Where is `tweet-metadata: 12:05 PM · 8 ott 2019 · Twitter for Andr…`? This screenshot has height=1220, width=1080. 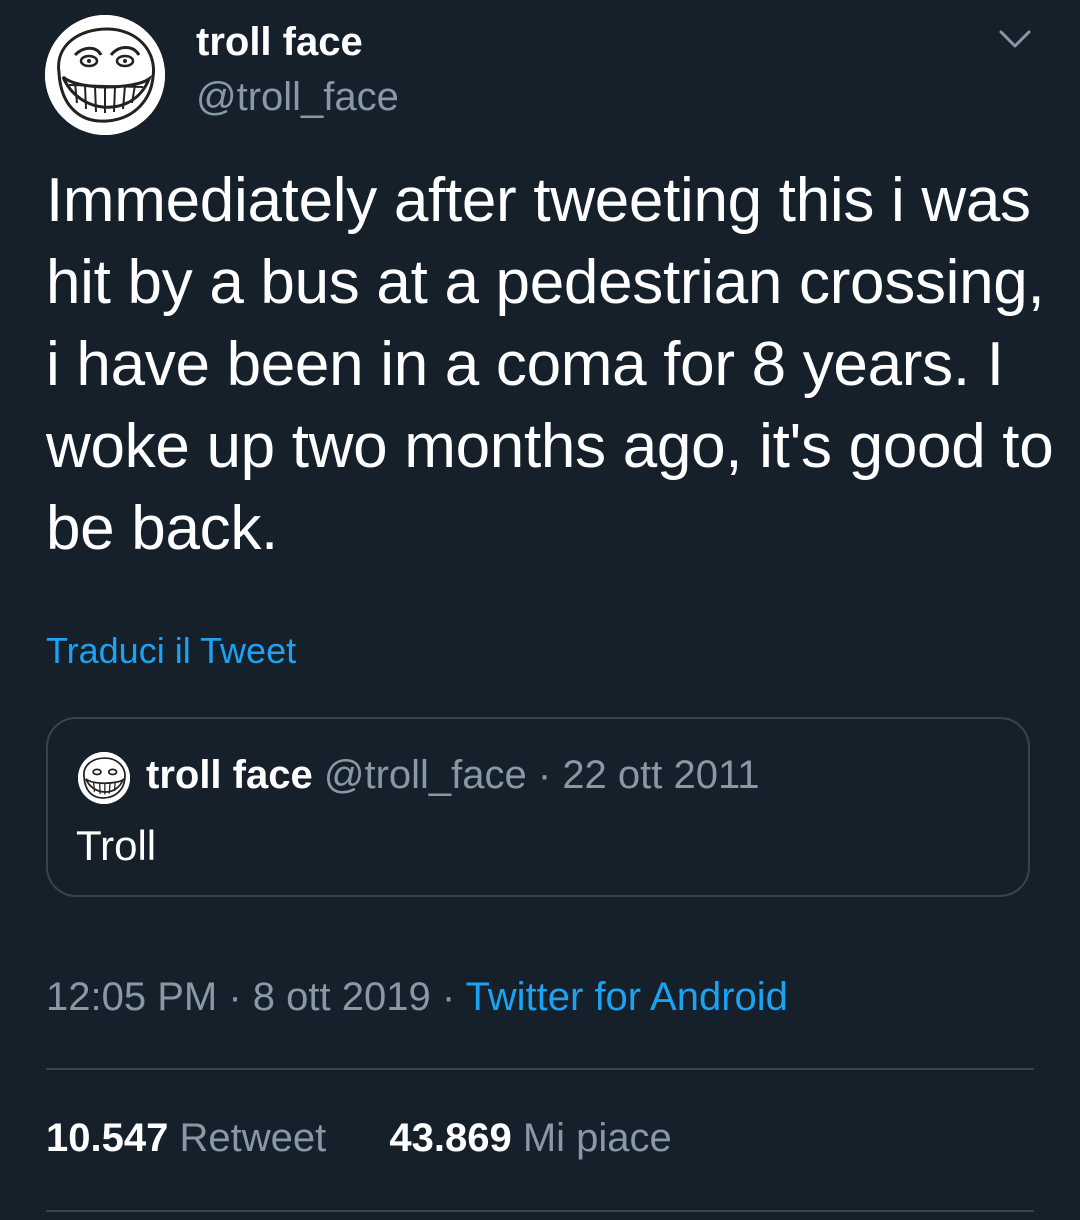 tweet-metadata: 12:05 PM · 8 ott 2019 · Twitter for Andr… is located at coordinates (417, 997).